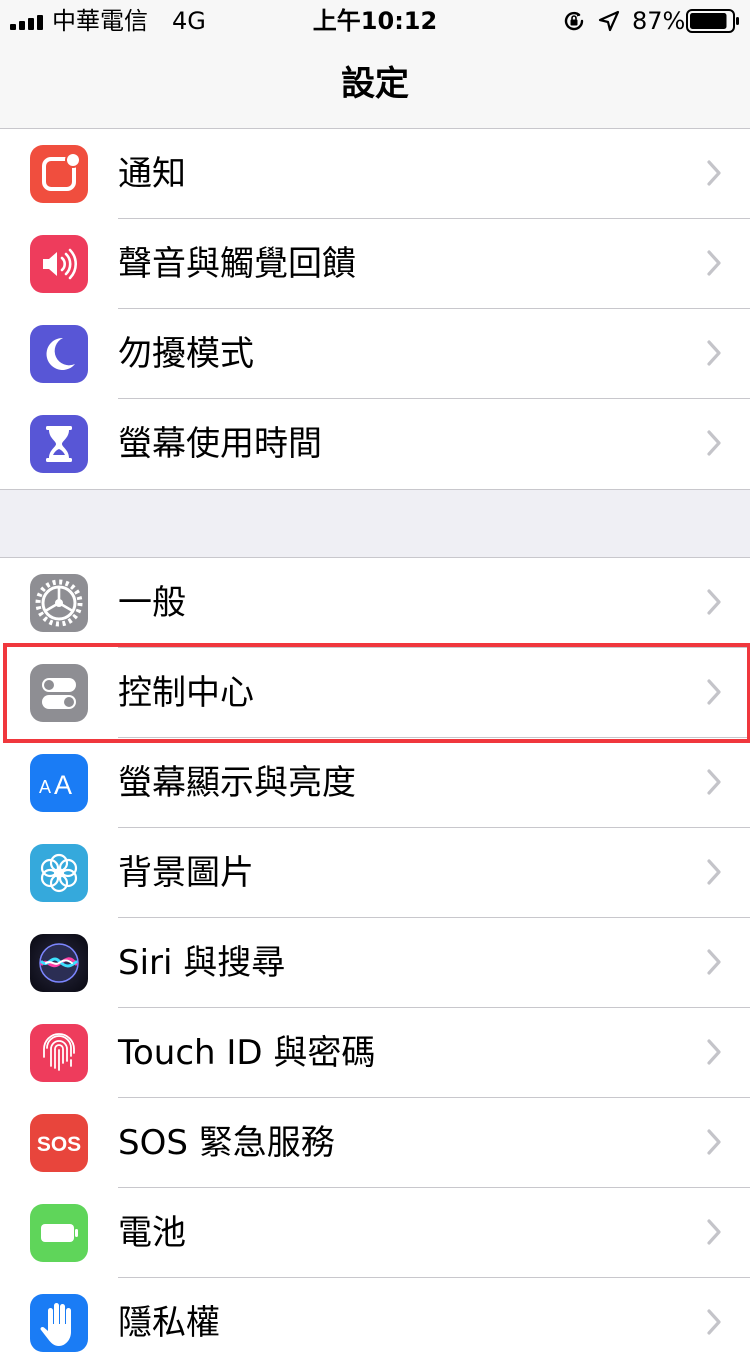 This screenshot has width=750, height=1368. I want to click on settings-row-privacy: 隱私權, so click(375, 1323).